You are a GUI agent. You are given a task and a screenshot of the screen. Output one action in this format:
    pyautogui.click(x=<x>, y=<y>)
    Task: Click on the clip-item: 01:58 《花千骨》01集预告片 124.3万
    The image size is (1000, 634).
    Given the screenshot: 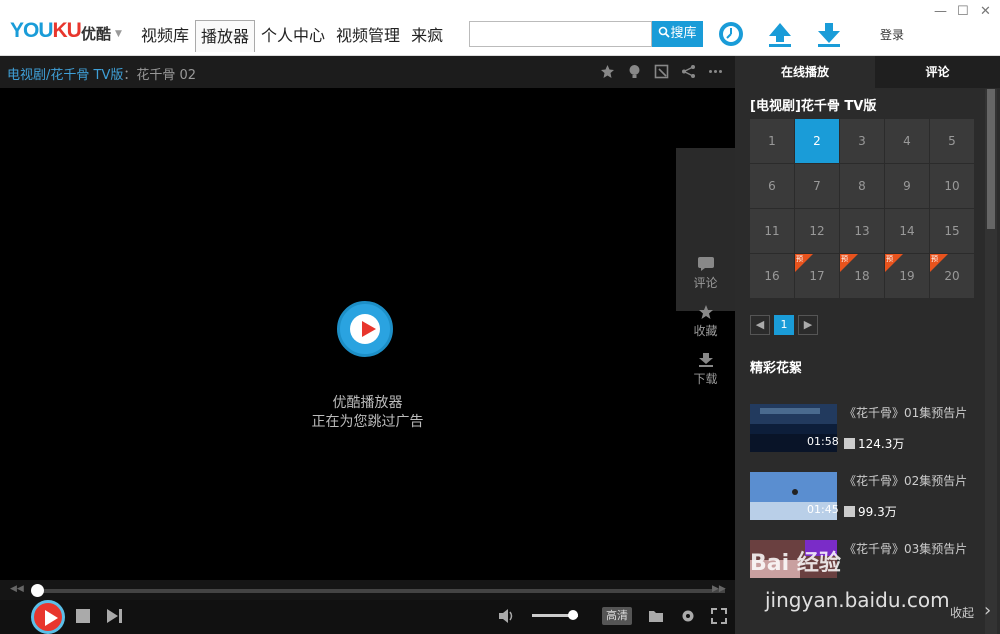 What is the action you would take?
    pyautogui.click(x=872, y=428)
    